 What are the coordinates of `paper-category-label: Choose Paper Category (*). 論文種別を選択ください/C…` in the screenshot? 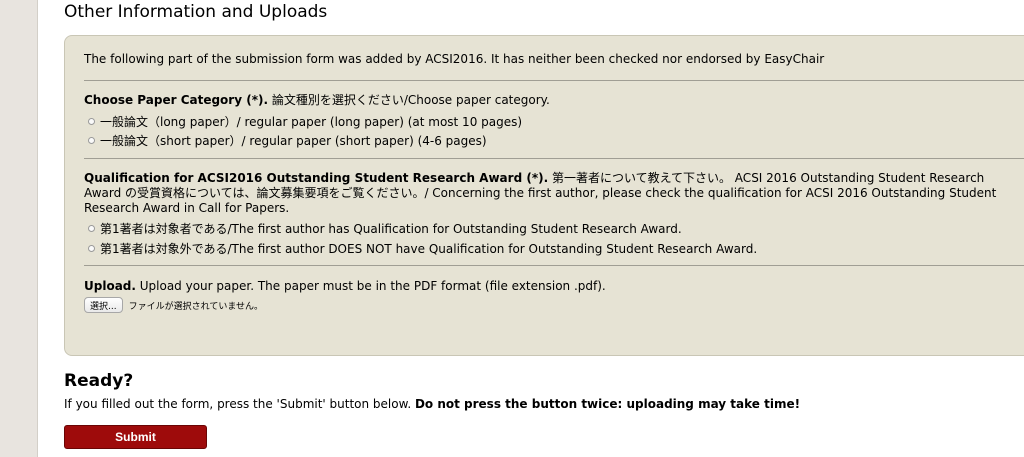 It's located at (317, 100).